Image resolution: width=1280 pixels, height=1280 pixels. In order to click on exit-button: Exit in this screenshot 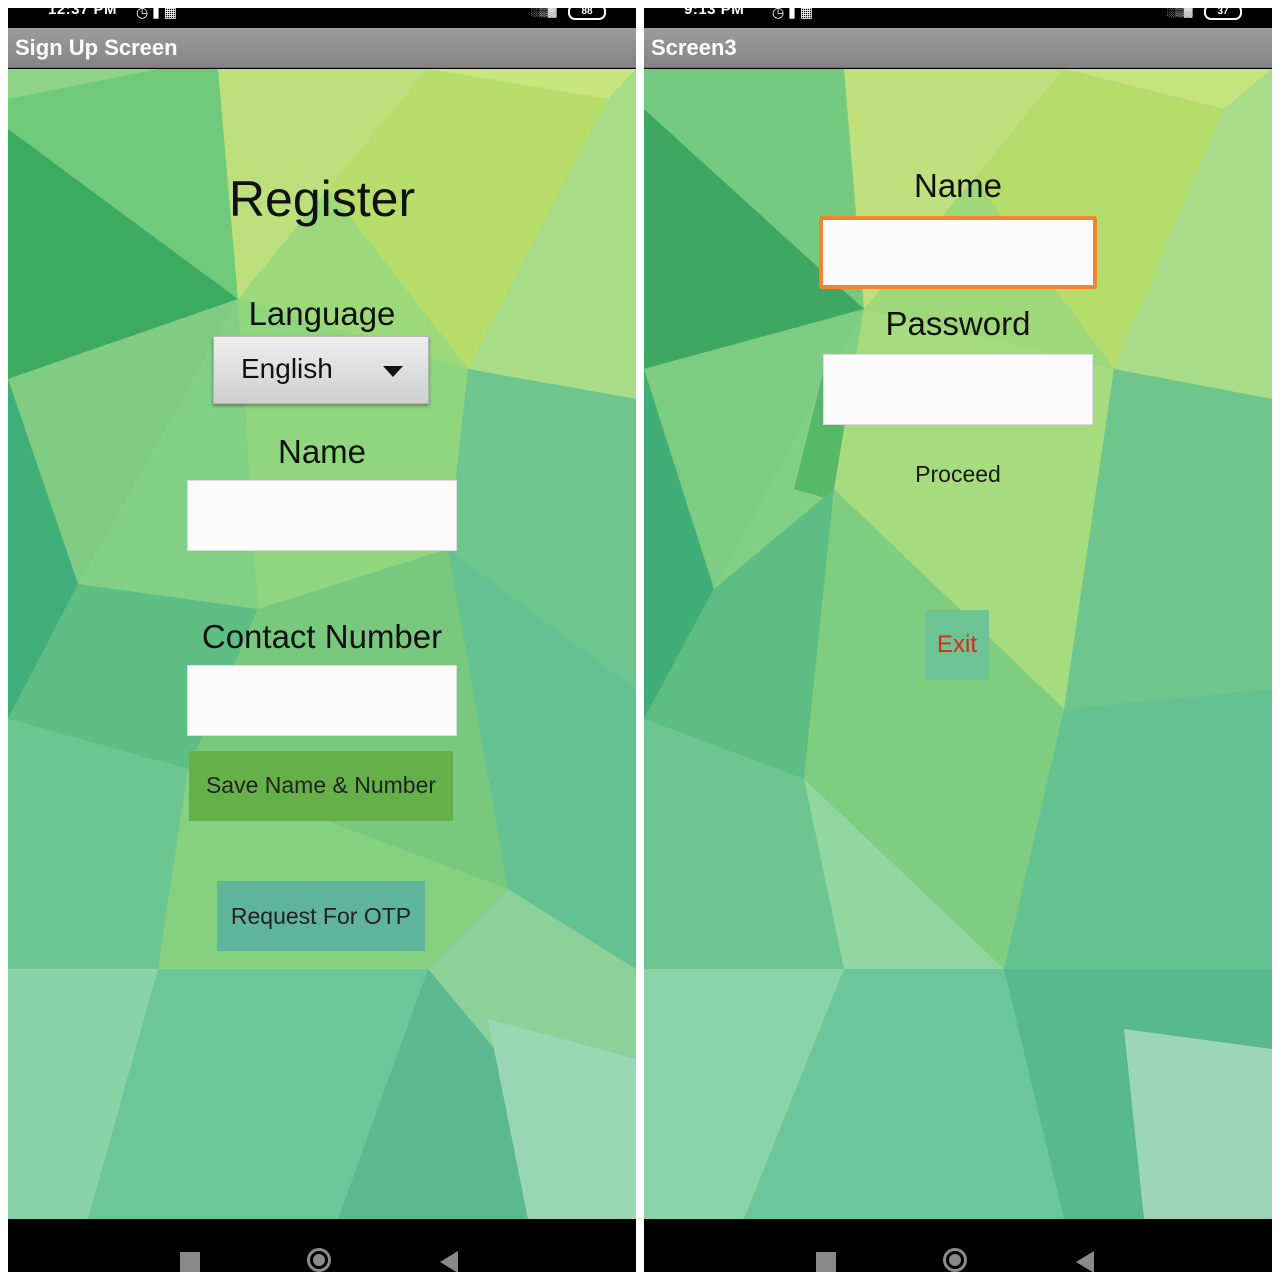, I will do `click(957, 645)`.